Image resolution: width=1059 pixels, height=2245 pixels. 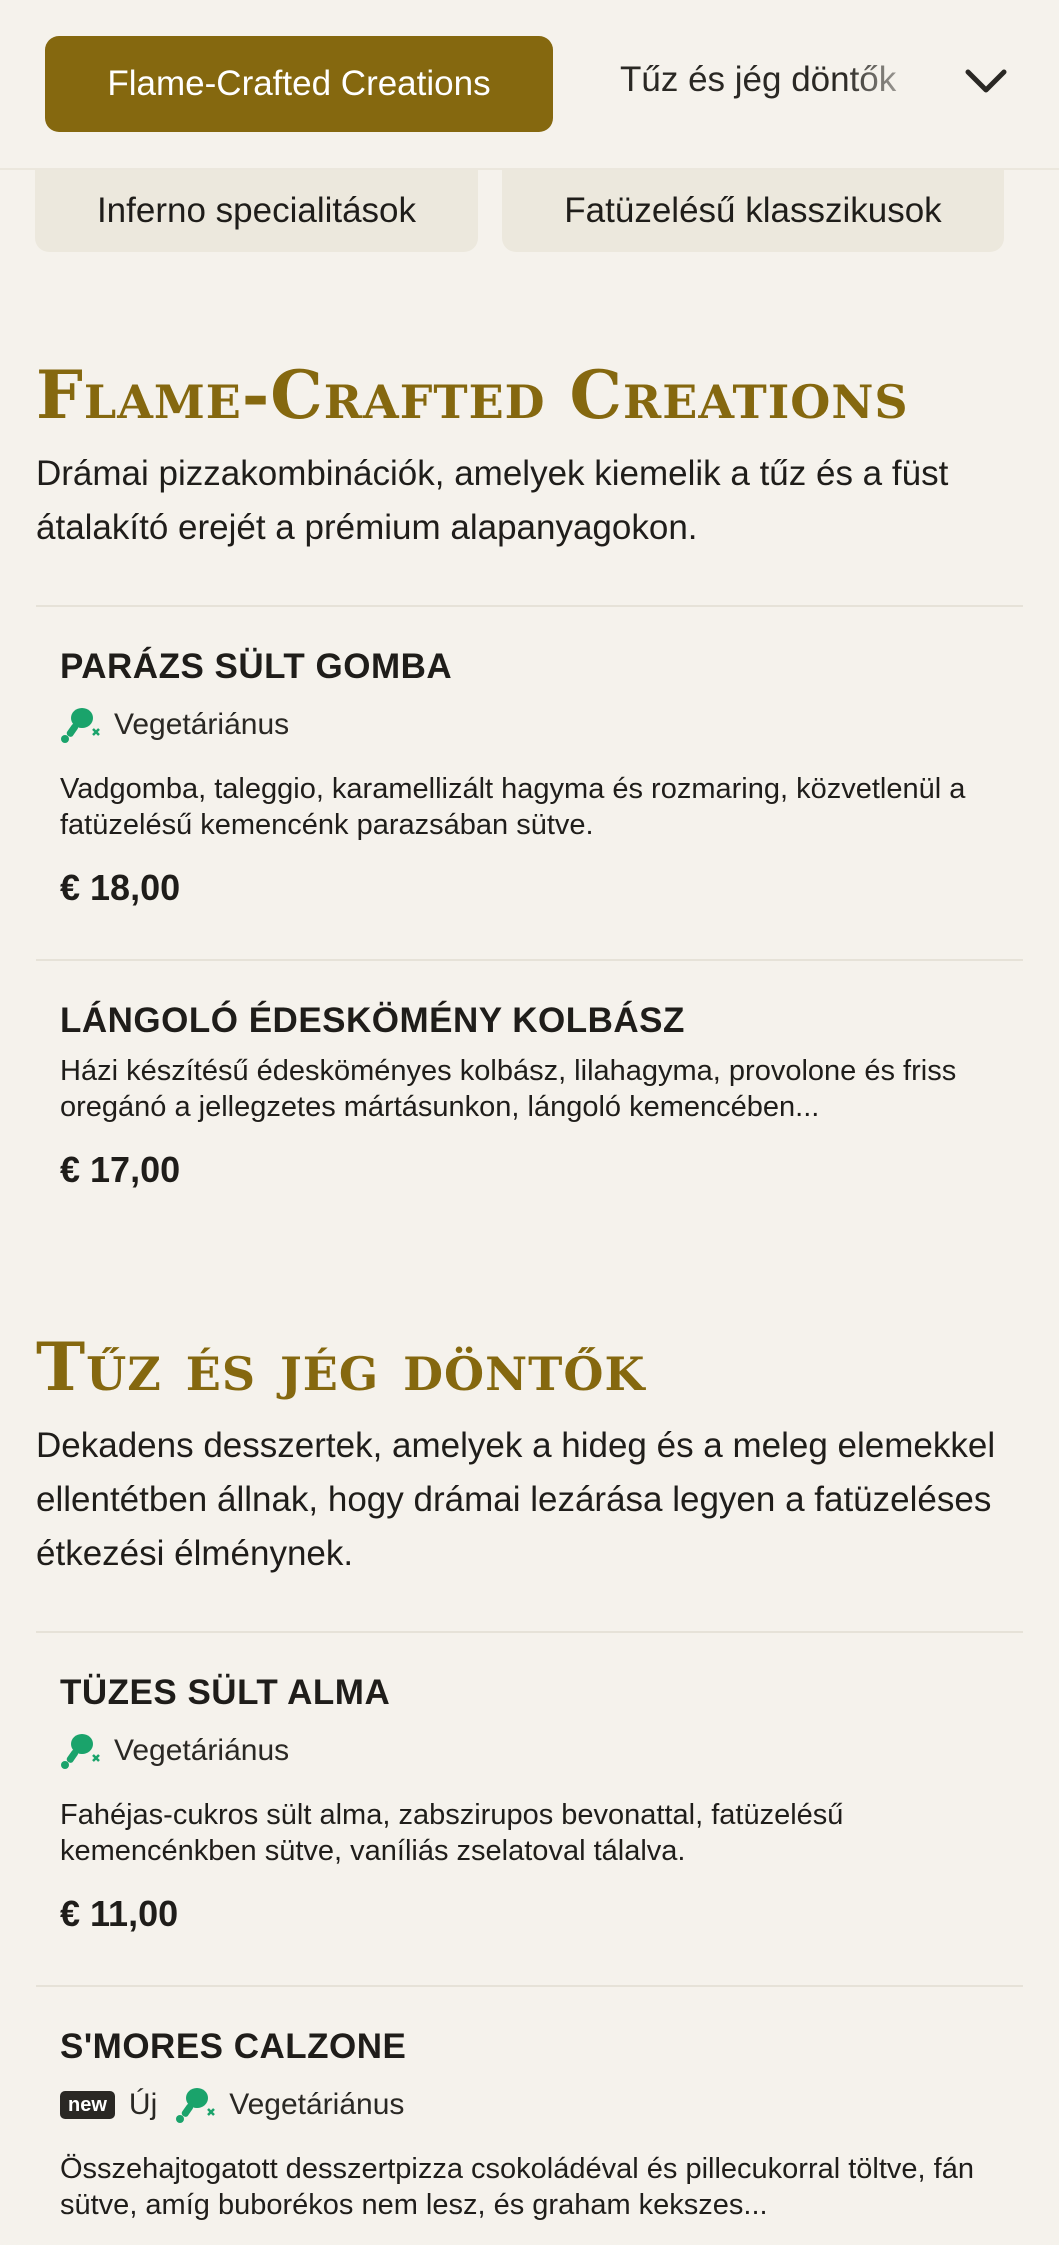 I want to click on pill-classics: Fatüzelésű klasszikusok, so click(x=753, y=211).